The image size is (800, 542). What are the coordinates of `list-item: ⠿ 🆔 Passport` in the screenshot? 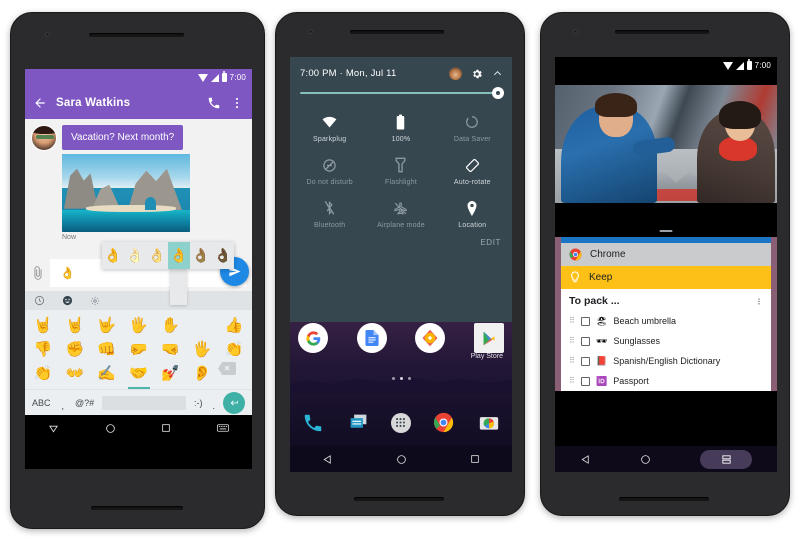 It's located at (666, 381).